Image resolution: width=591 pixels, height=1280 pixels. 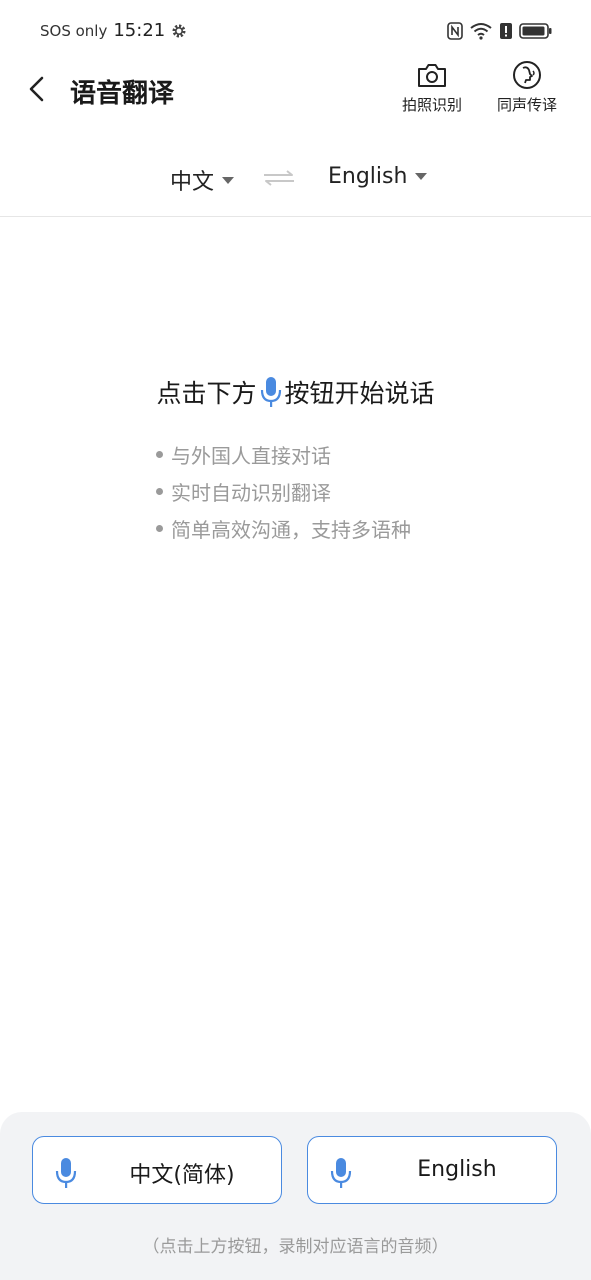 What do you see at coordinates (295, 33) in the screenshot?
I see `status-bar: SOS only 15:21` at bounding box center [295, 33].